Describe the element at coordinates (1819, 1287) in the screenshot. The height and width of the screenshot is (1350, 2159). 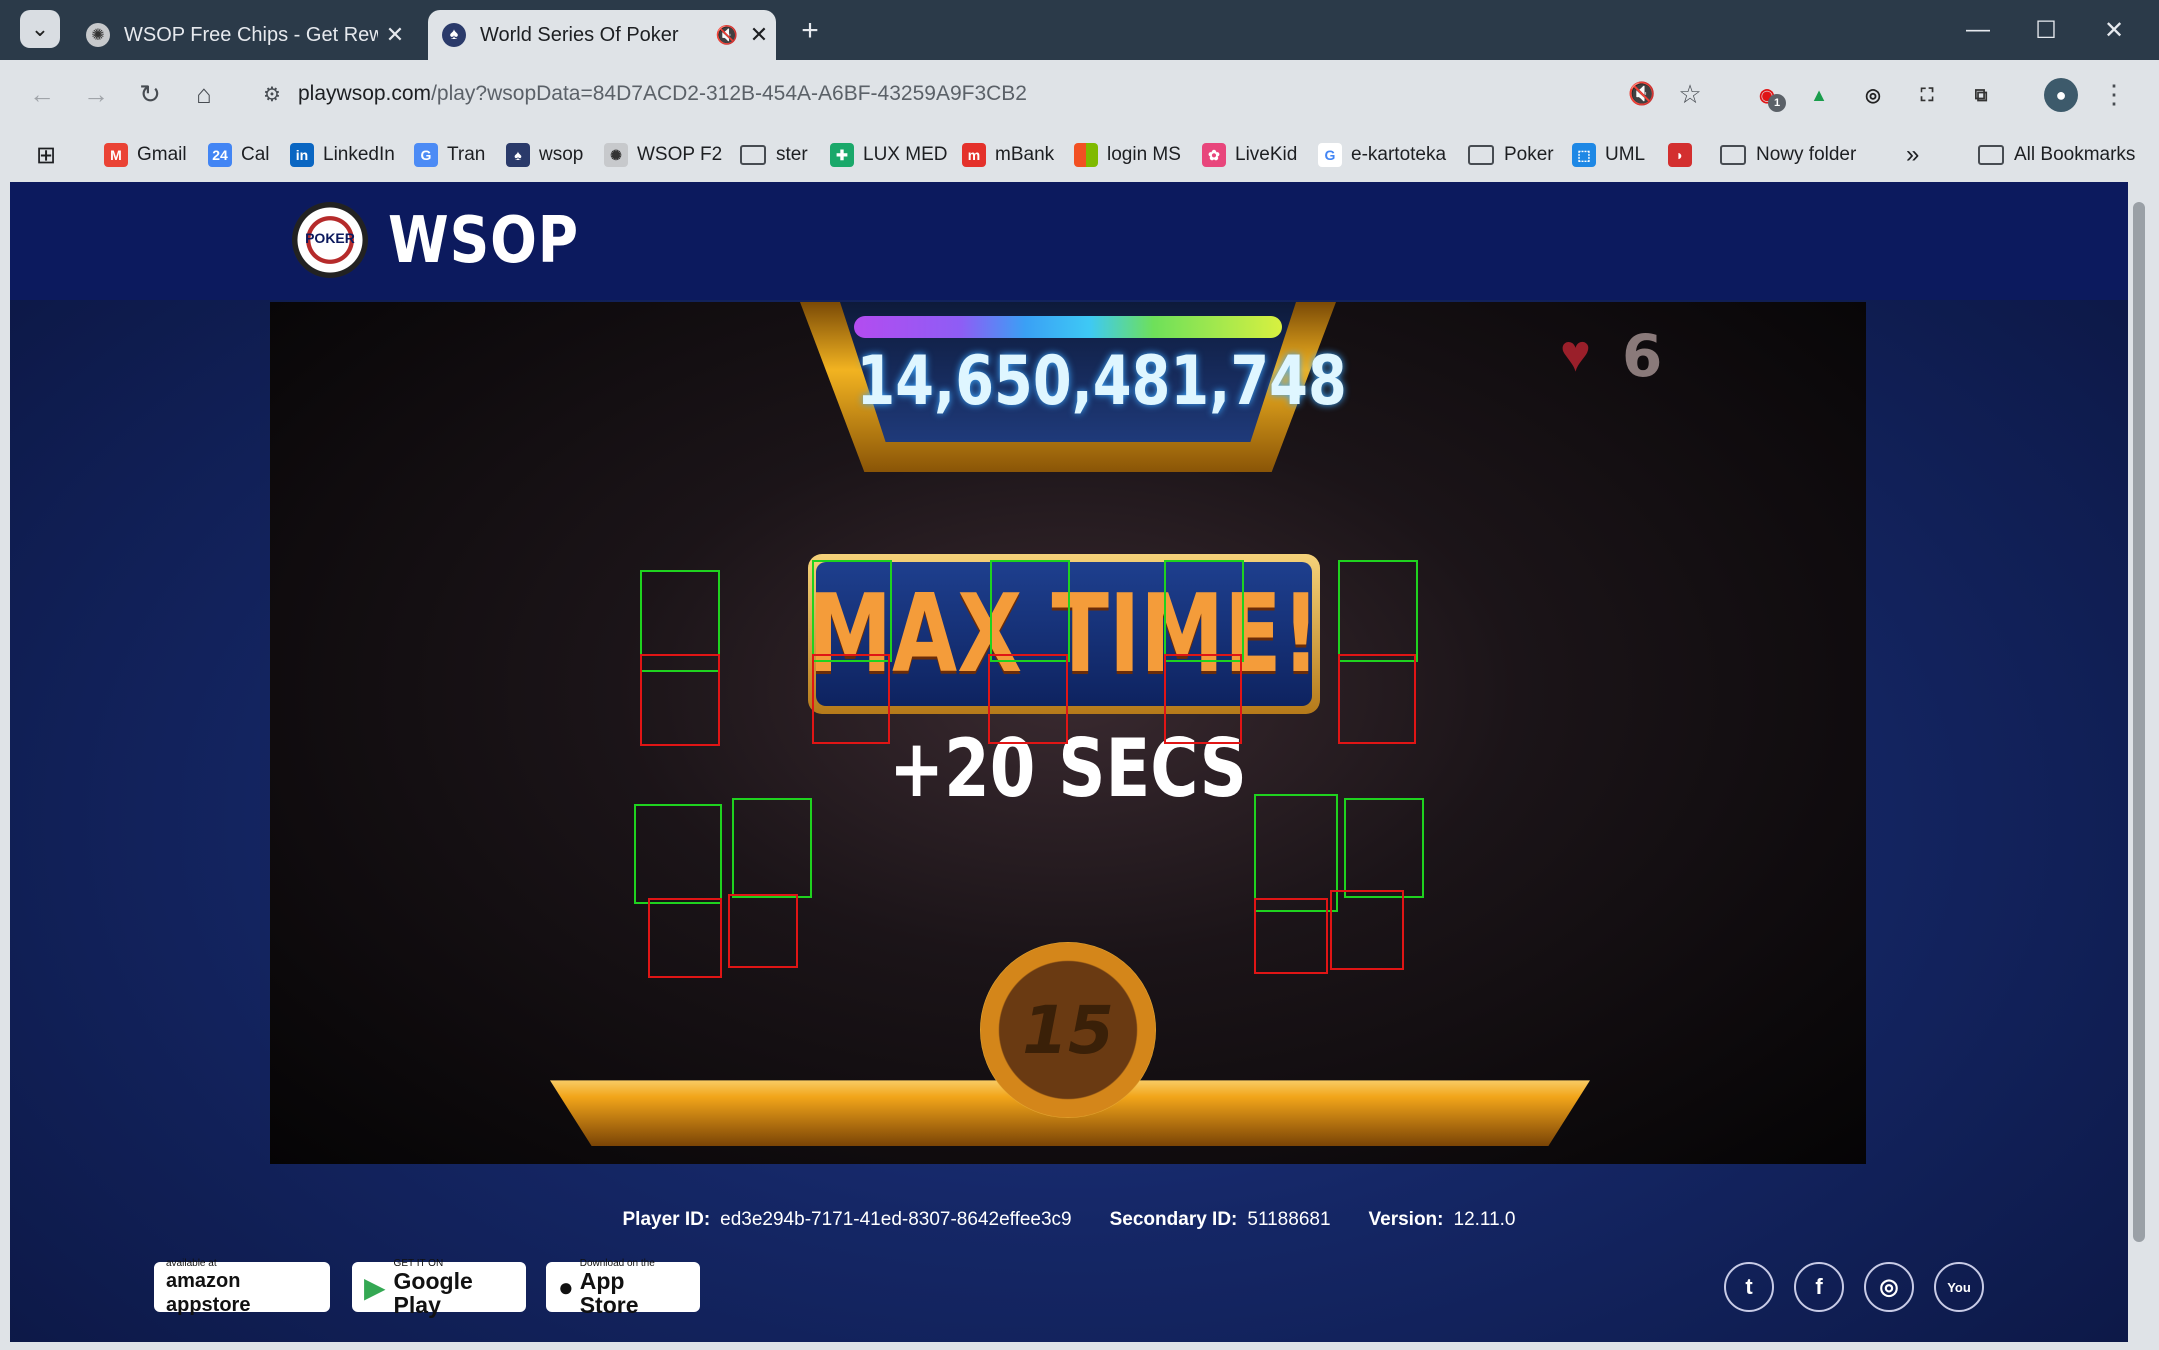
I see `facebook-icon: f` at that location.